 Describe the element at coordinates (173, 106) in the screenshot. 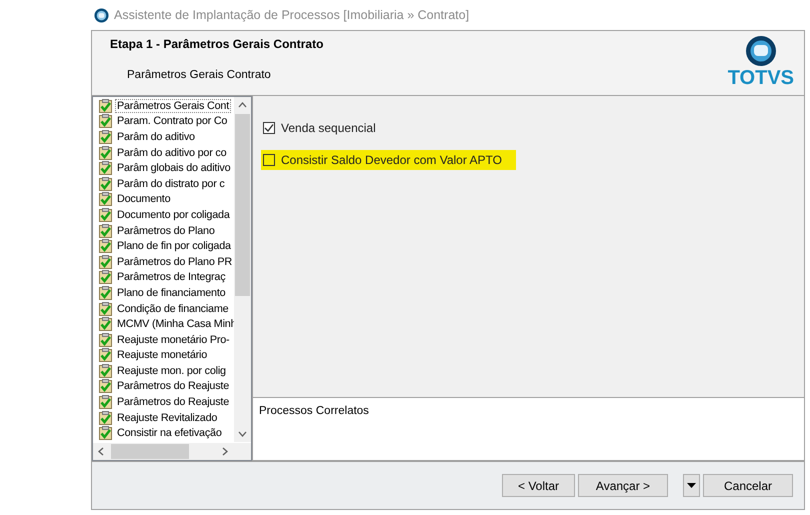

I see `step-item: Parâmetros Gerais Cont` at that location.